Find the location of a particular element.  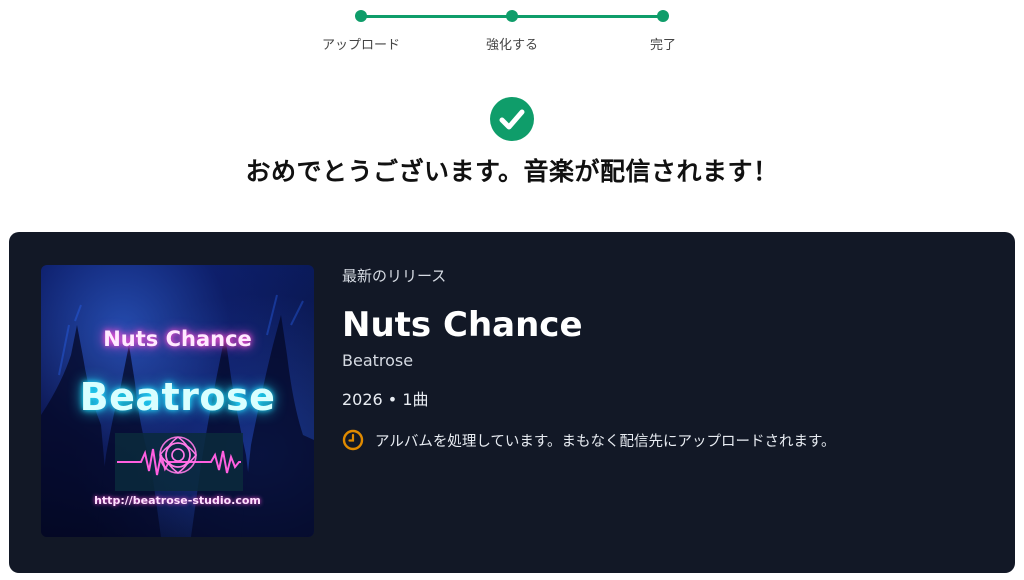

step-label-enhance: 強化する is located at coordinates (511, 45).